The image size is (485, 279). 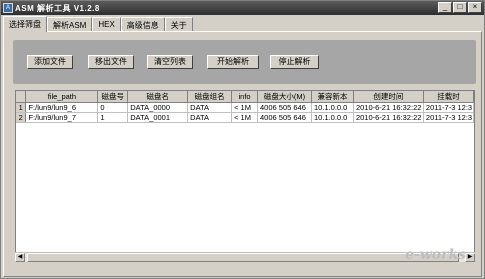 I want to click on row-header-corner, so click(x=21, y=97).